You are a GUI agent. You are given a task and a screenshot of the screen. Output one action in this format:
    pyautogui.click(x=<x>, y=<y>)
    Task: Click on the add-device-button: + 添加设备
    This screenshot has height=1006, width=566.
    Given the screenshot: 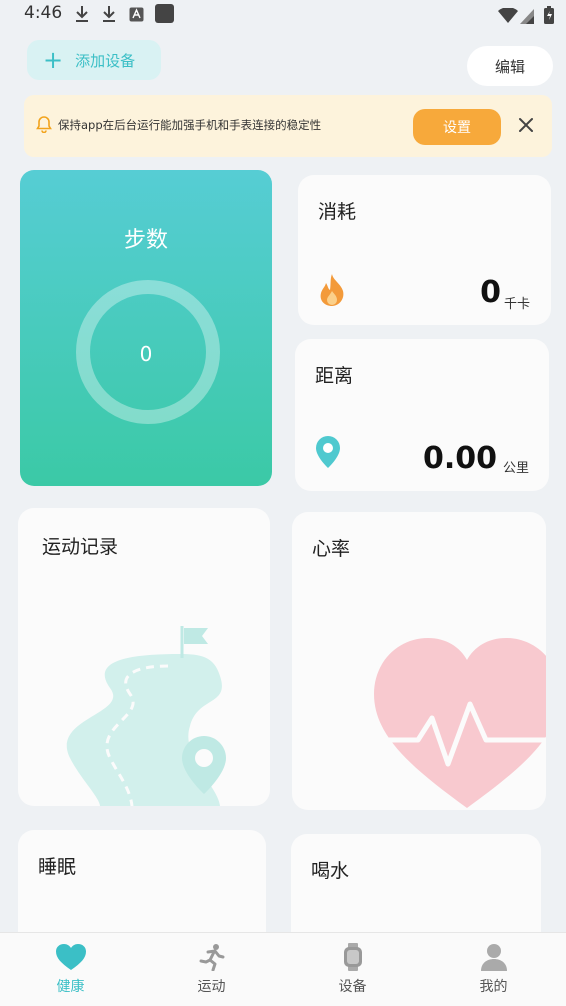 What is the action you would take?
    pyautogui.click(x=94, y=60)
    